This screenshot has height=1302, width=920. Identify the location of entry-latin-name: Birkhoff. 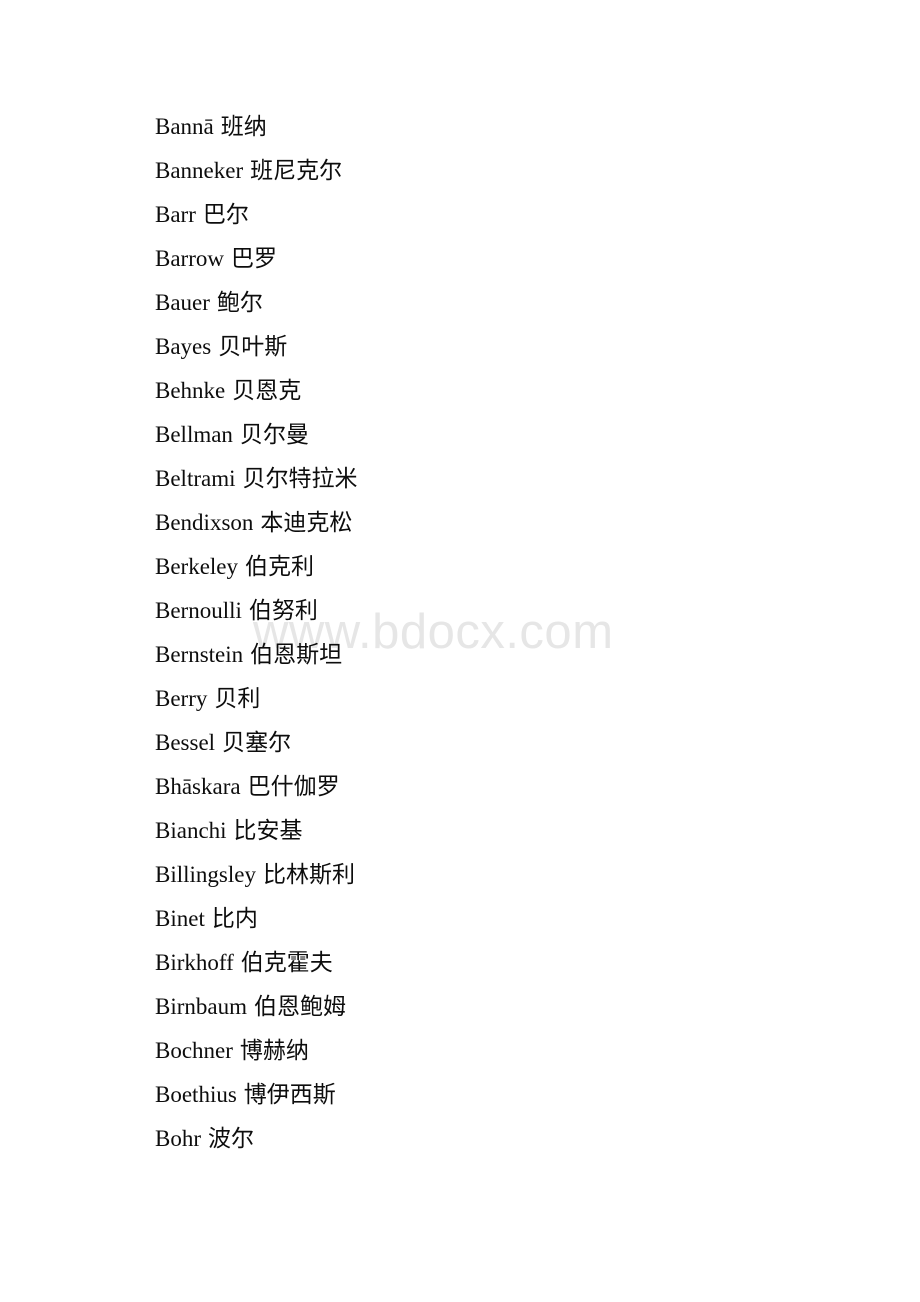
(194, 962).